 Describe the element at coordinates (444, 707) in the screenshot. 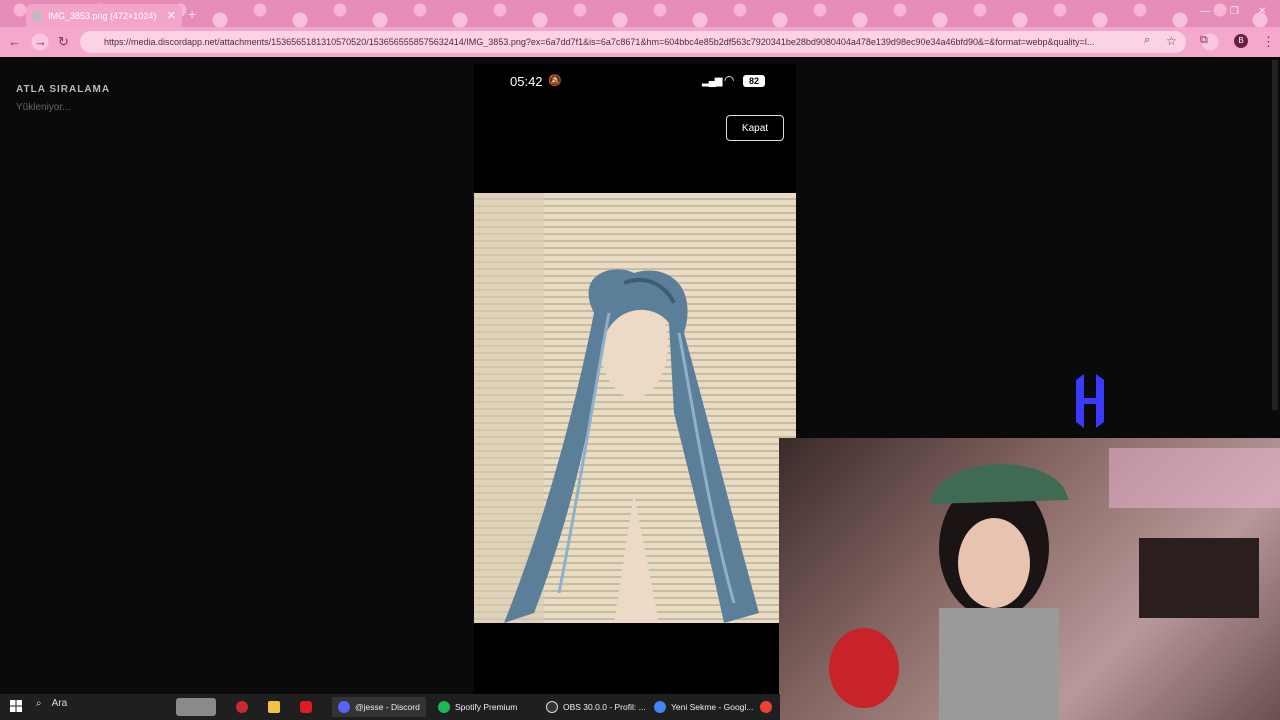

I see `spotify-icon` at that location.